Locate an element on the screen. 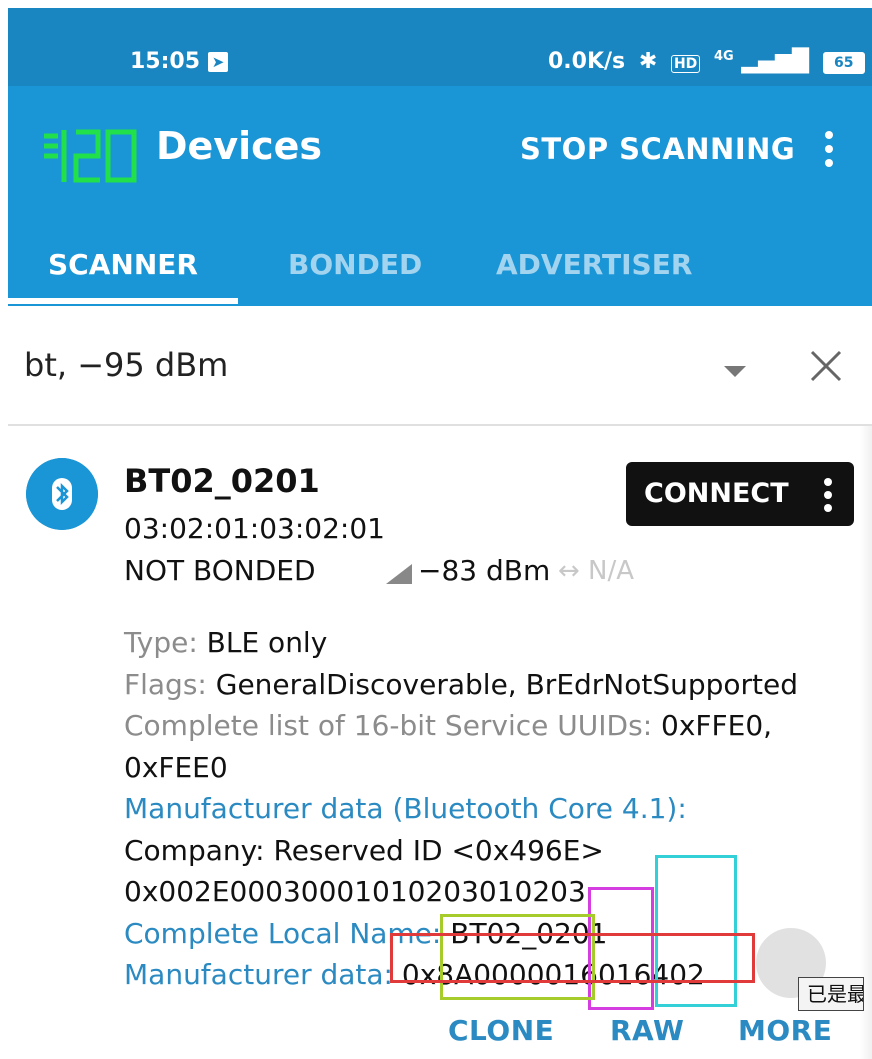  active-tab-indicator is located at coordinates (123, 301).